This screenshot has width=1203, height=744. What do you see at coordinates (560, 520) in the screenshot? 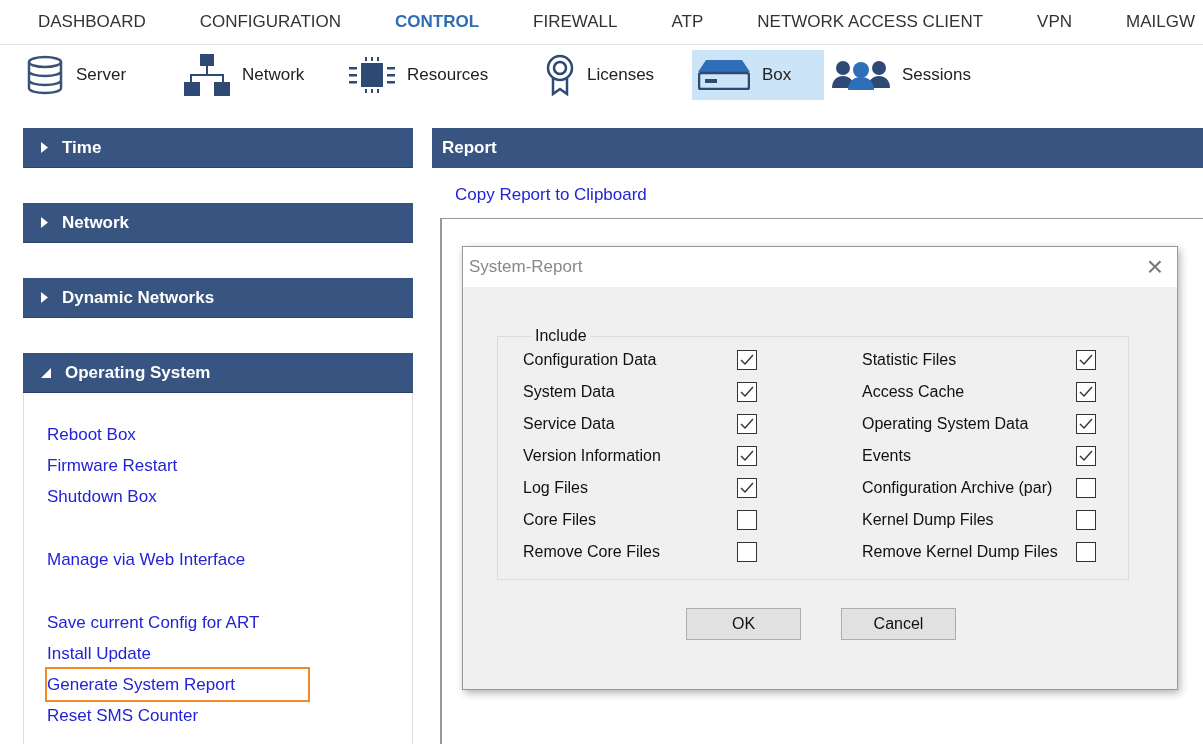
I see `option-label: Core Files` at bounding box center [560, 520].